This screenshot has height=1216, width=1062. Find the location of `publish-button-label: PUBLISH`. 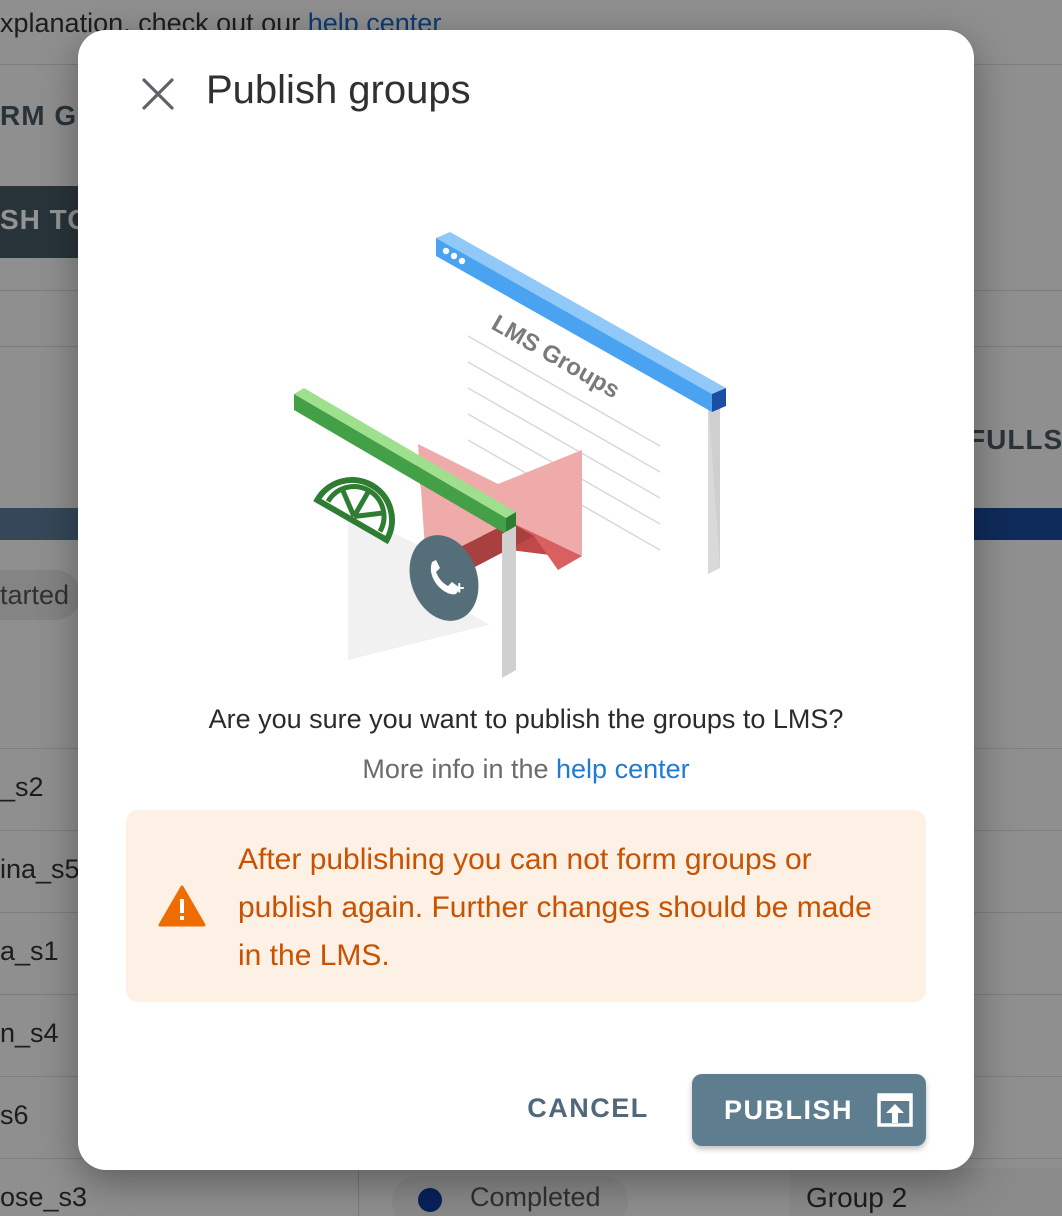

publish-button-label: PUBLISH is located at coordinates (789, 1109).